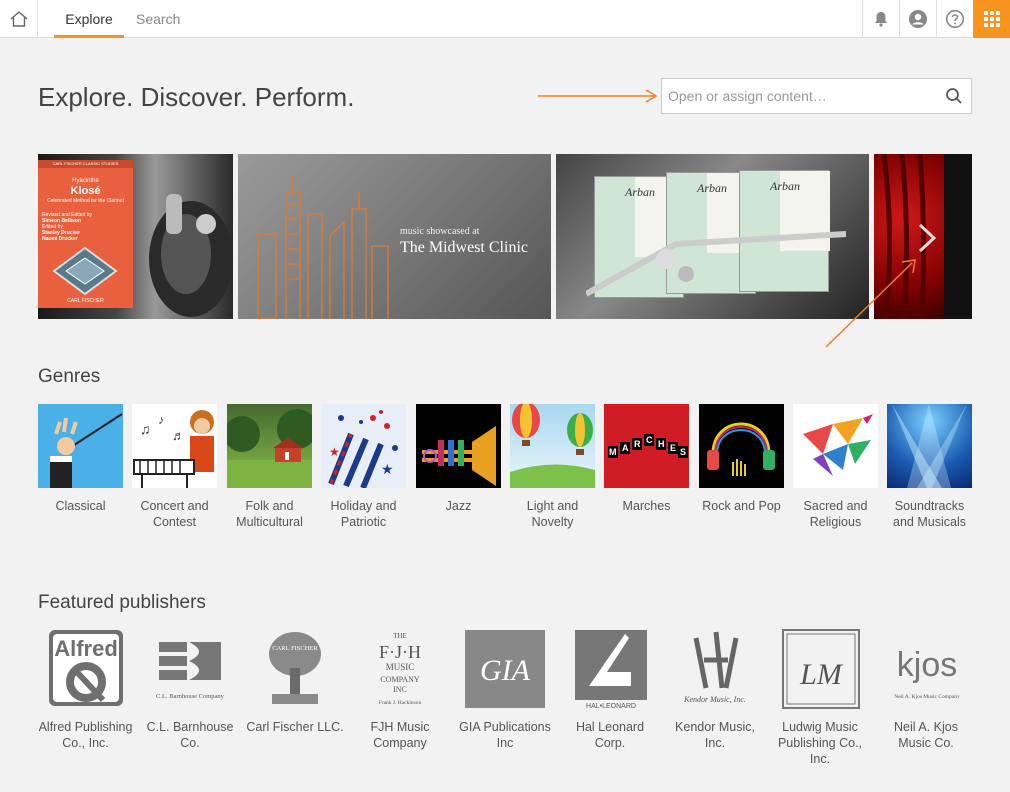 This screenshot has height=792, width=1010. What do you see at coordinates (714, 699) in the screenshot?
I see `svg-text: Kendor Music, Inc.` at bounding box center [714, 699].